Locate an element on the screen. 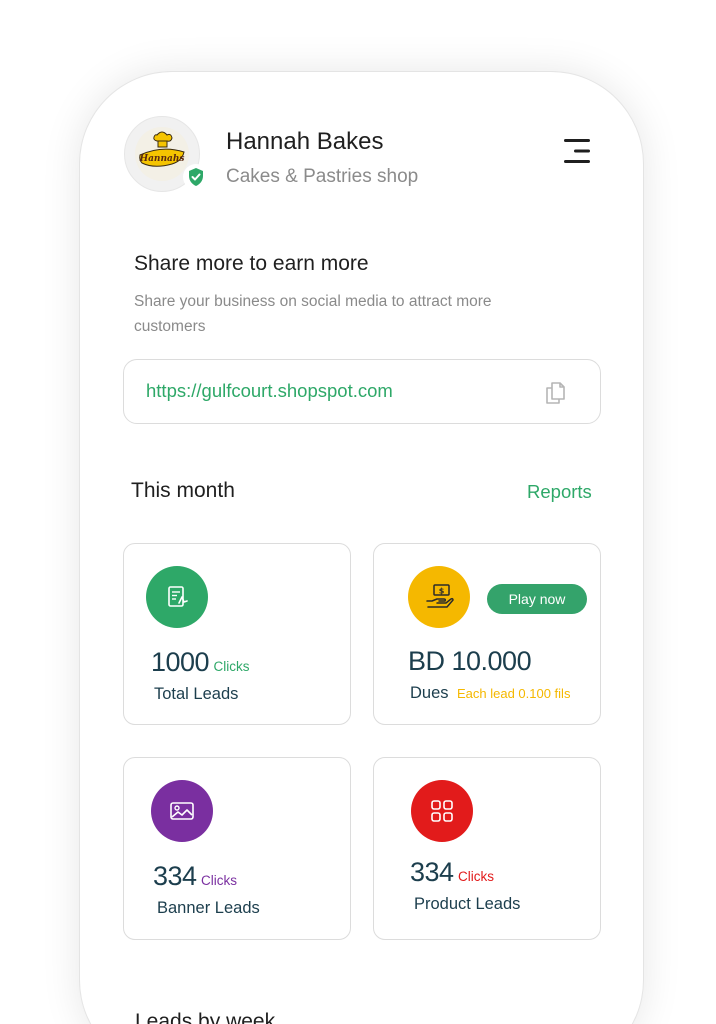  svg-text: Hannahs is located at coordinates (162, 159).